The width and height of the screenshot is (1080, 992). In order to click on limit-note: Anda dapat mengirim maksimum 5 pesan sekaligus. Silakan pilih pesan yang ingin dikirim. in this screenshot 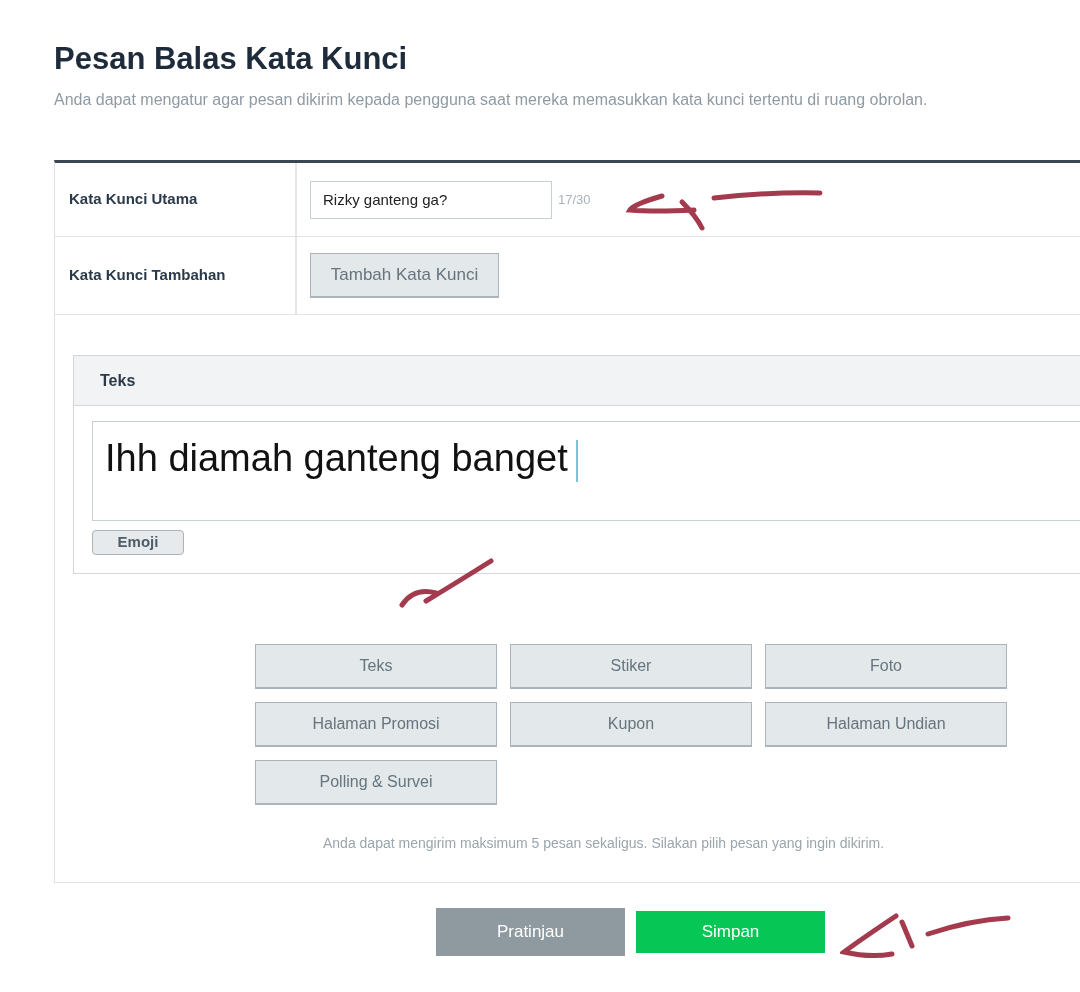, I will do `click(604, 843)`.